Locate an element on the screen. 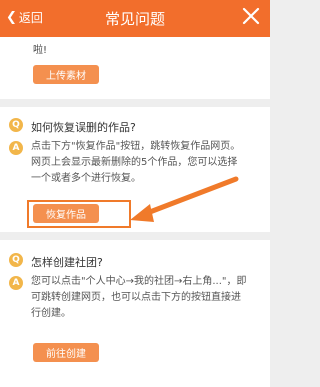  question-text: 怎样创建社团? is located at coordinates (67, 262).